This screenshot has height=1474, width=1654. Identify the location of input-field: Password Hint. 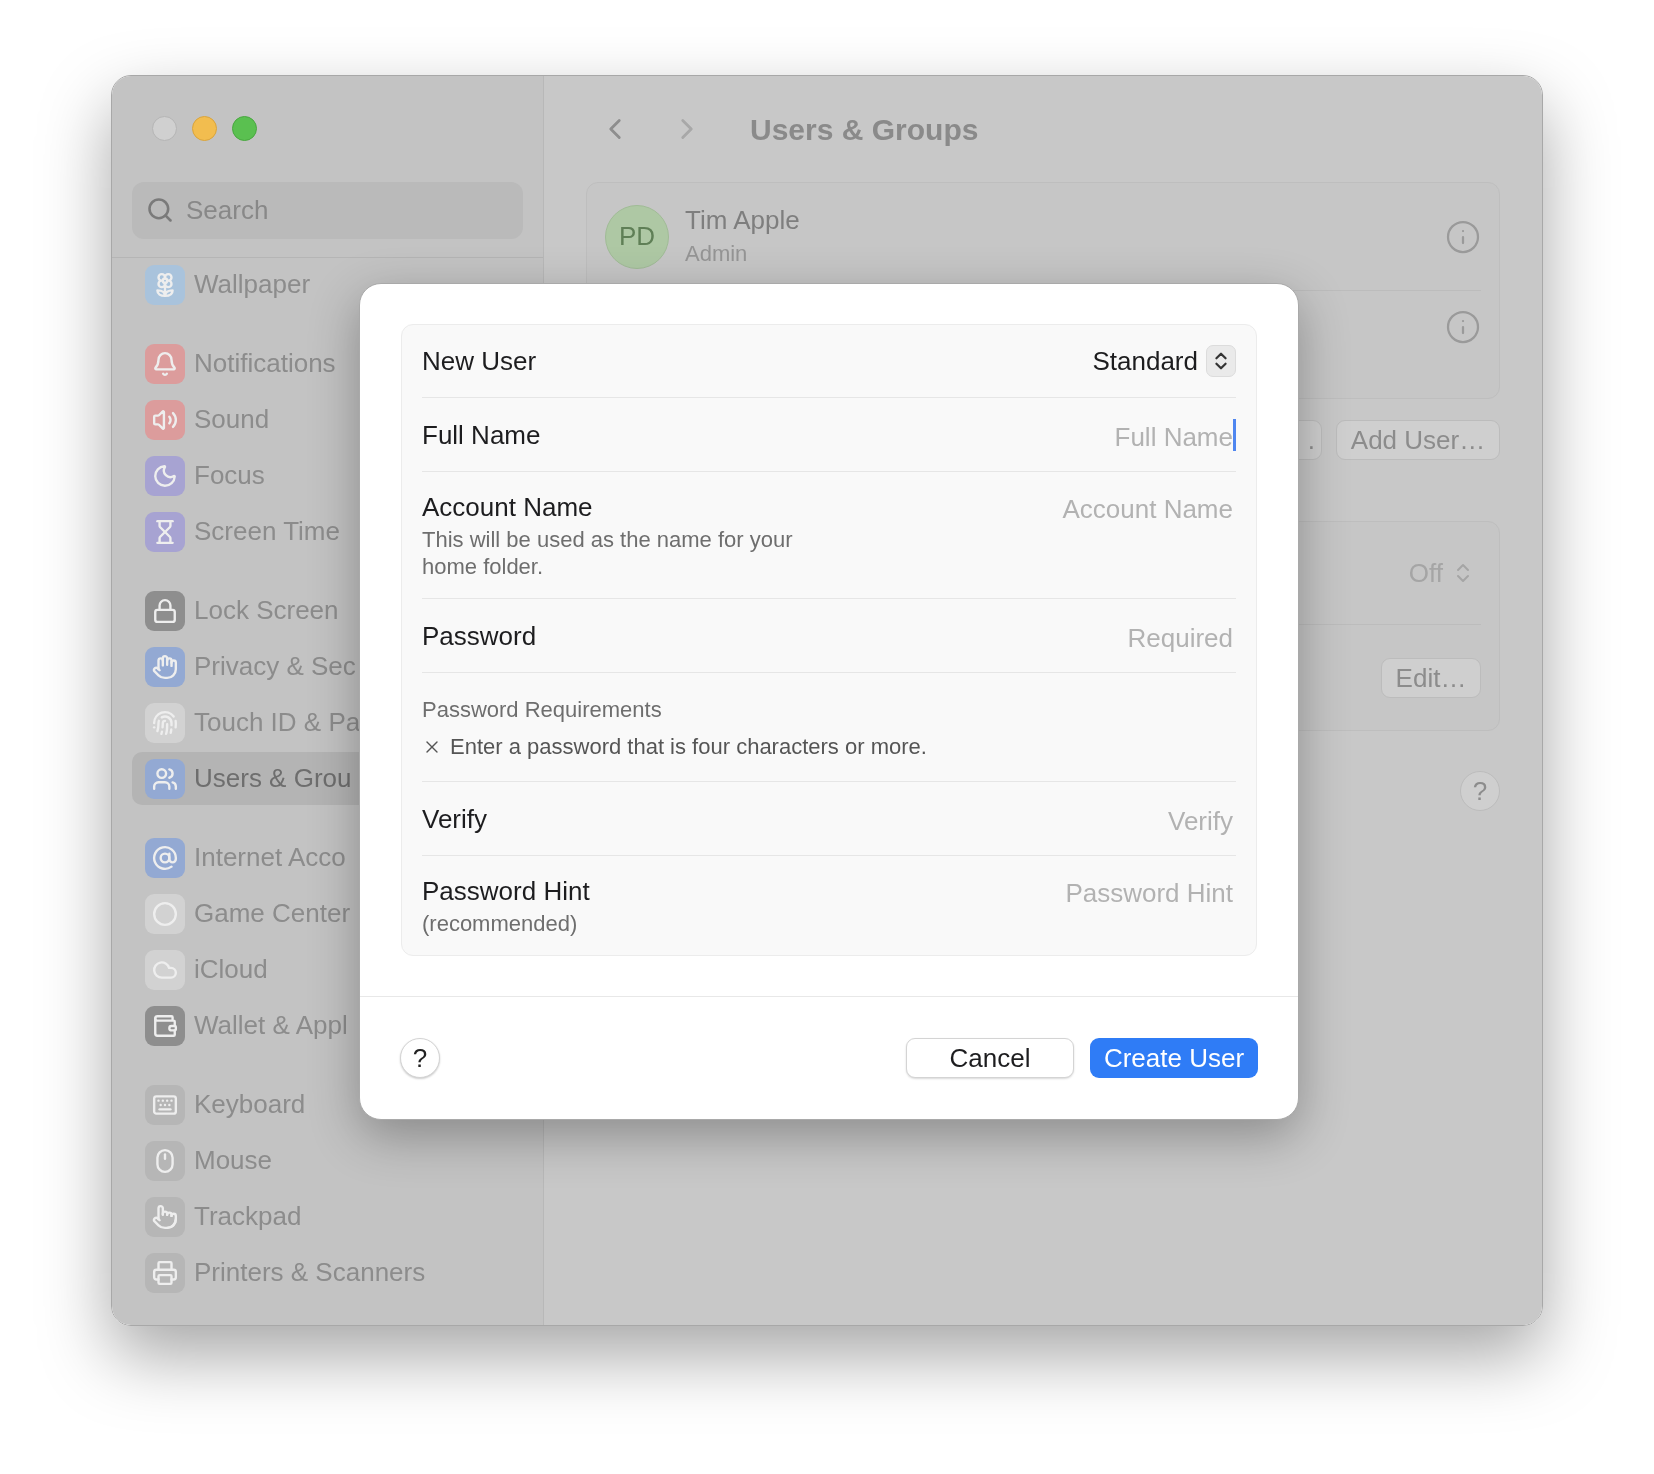
(1053, 893).